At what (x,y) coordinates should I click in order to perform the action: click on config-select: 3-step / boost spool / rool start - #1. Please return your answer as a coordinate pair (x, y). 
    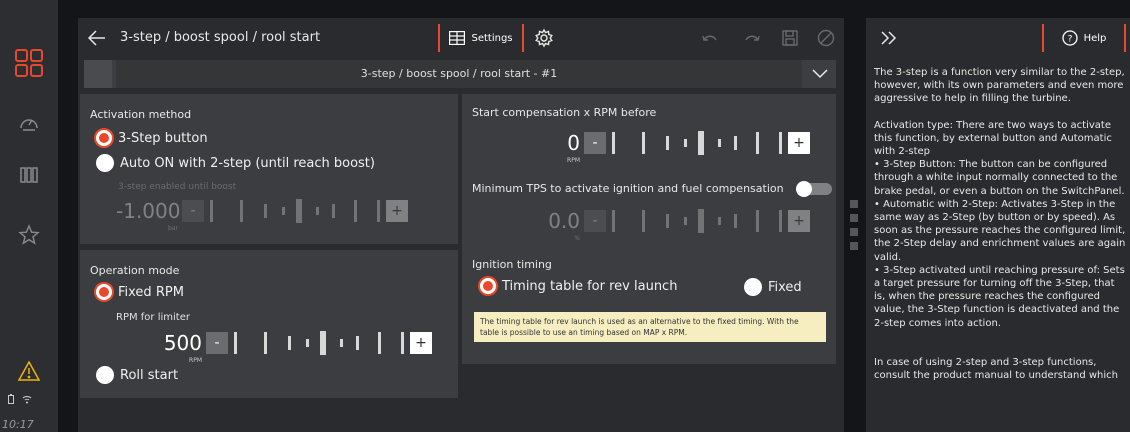
    Looking at the image, I should click on (460, 74).